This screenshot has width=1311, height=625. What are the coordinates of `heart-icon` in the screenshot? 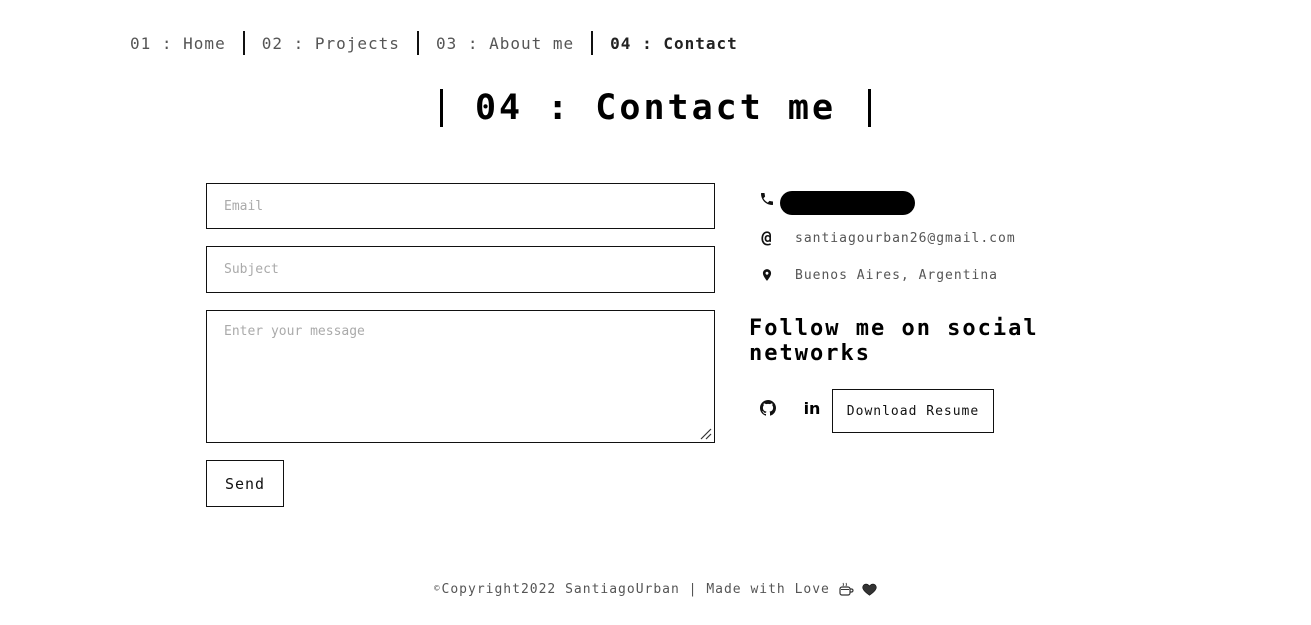 It's located at (869, 589).